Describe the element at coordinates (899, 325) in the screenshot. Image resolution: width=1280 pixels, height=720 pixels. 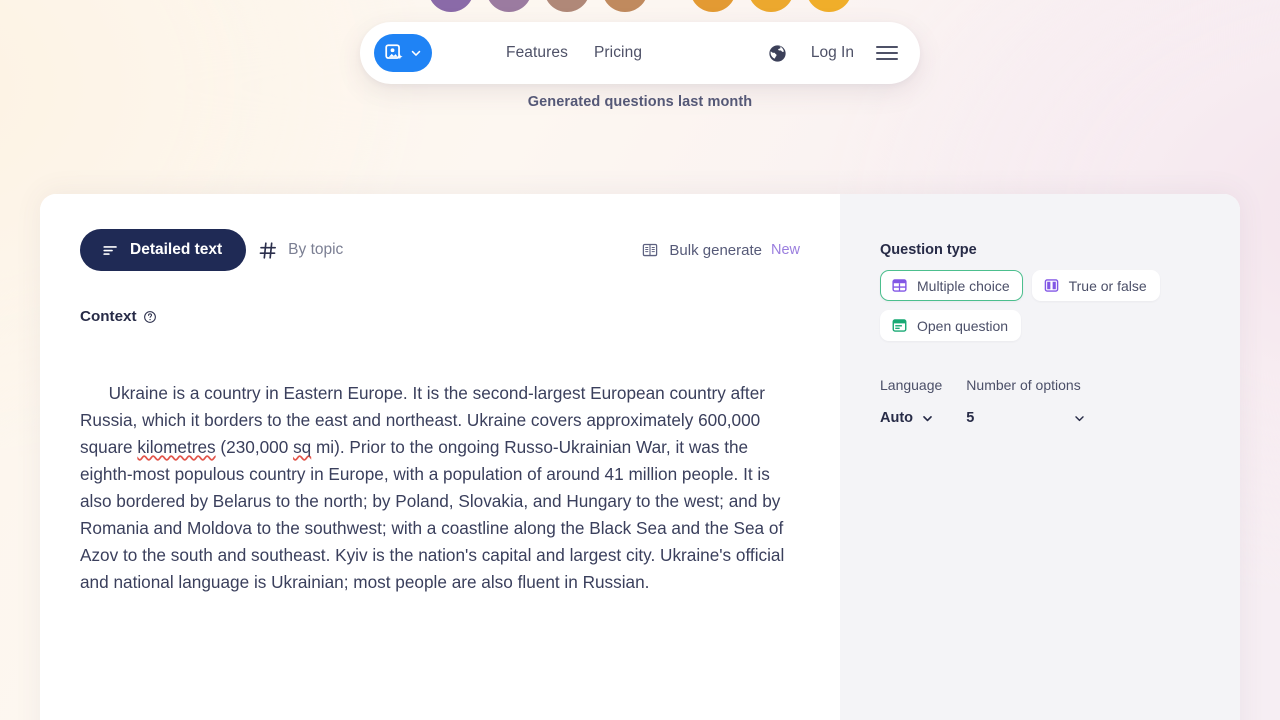
I see `form-lines-icon` at that location.